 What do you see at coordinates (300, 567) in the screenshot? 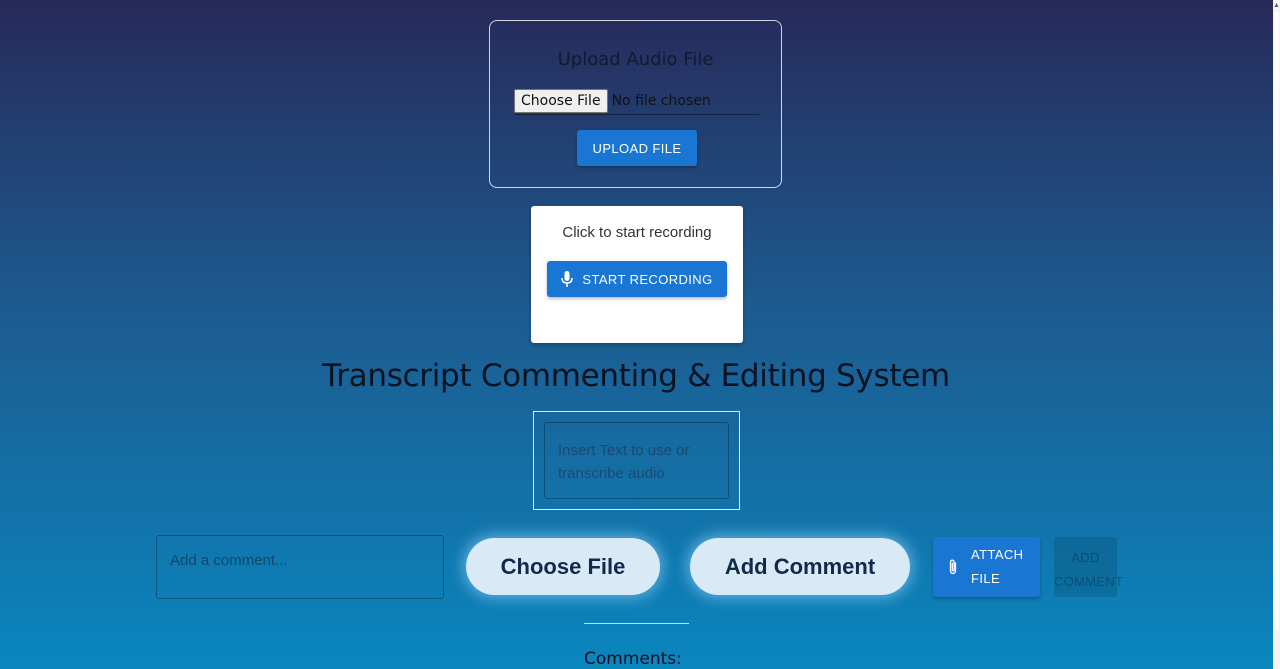
I see `comment-input` at bounding box center [300, 567].